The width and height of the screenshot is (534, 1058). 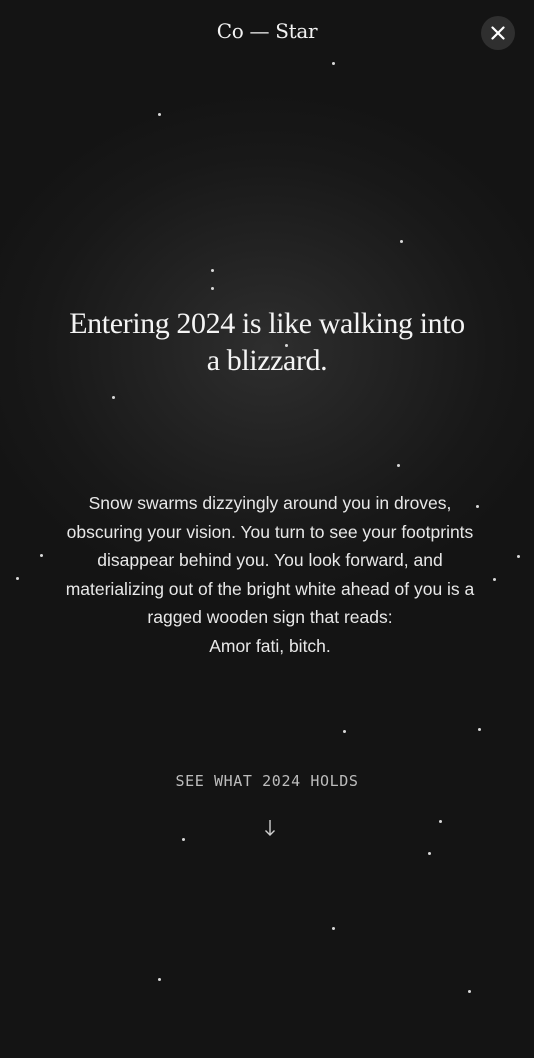 I want to click on close-button, so click(x=498, y=33).